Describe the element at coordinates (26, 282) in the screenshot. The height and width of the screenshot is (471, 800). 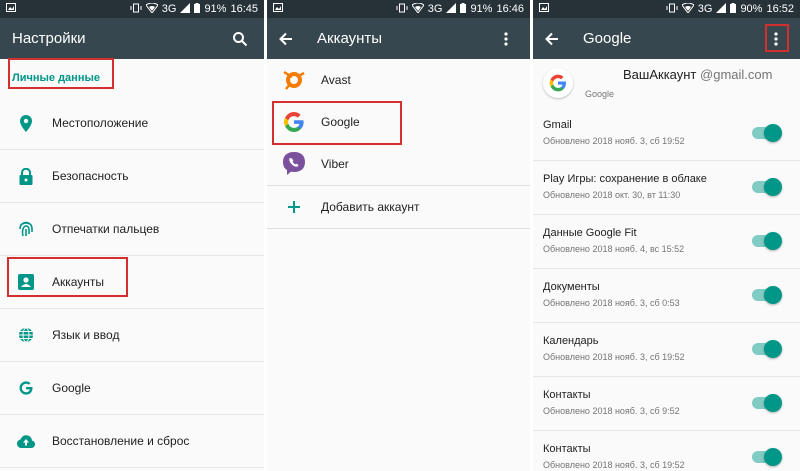
I see `account-box-icon` at that location.